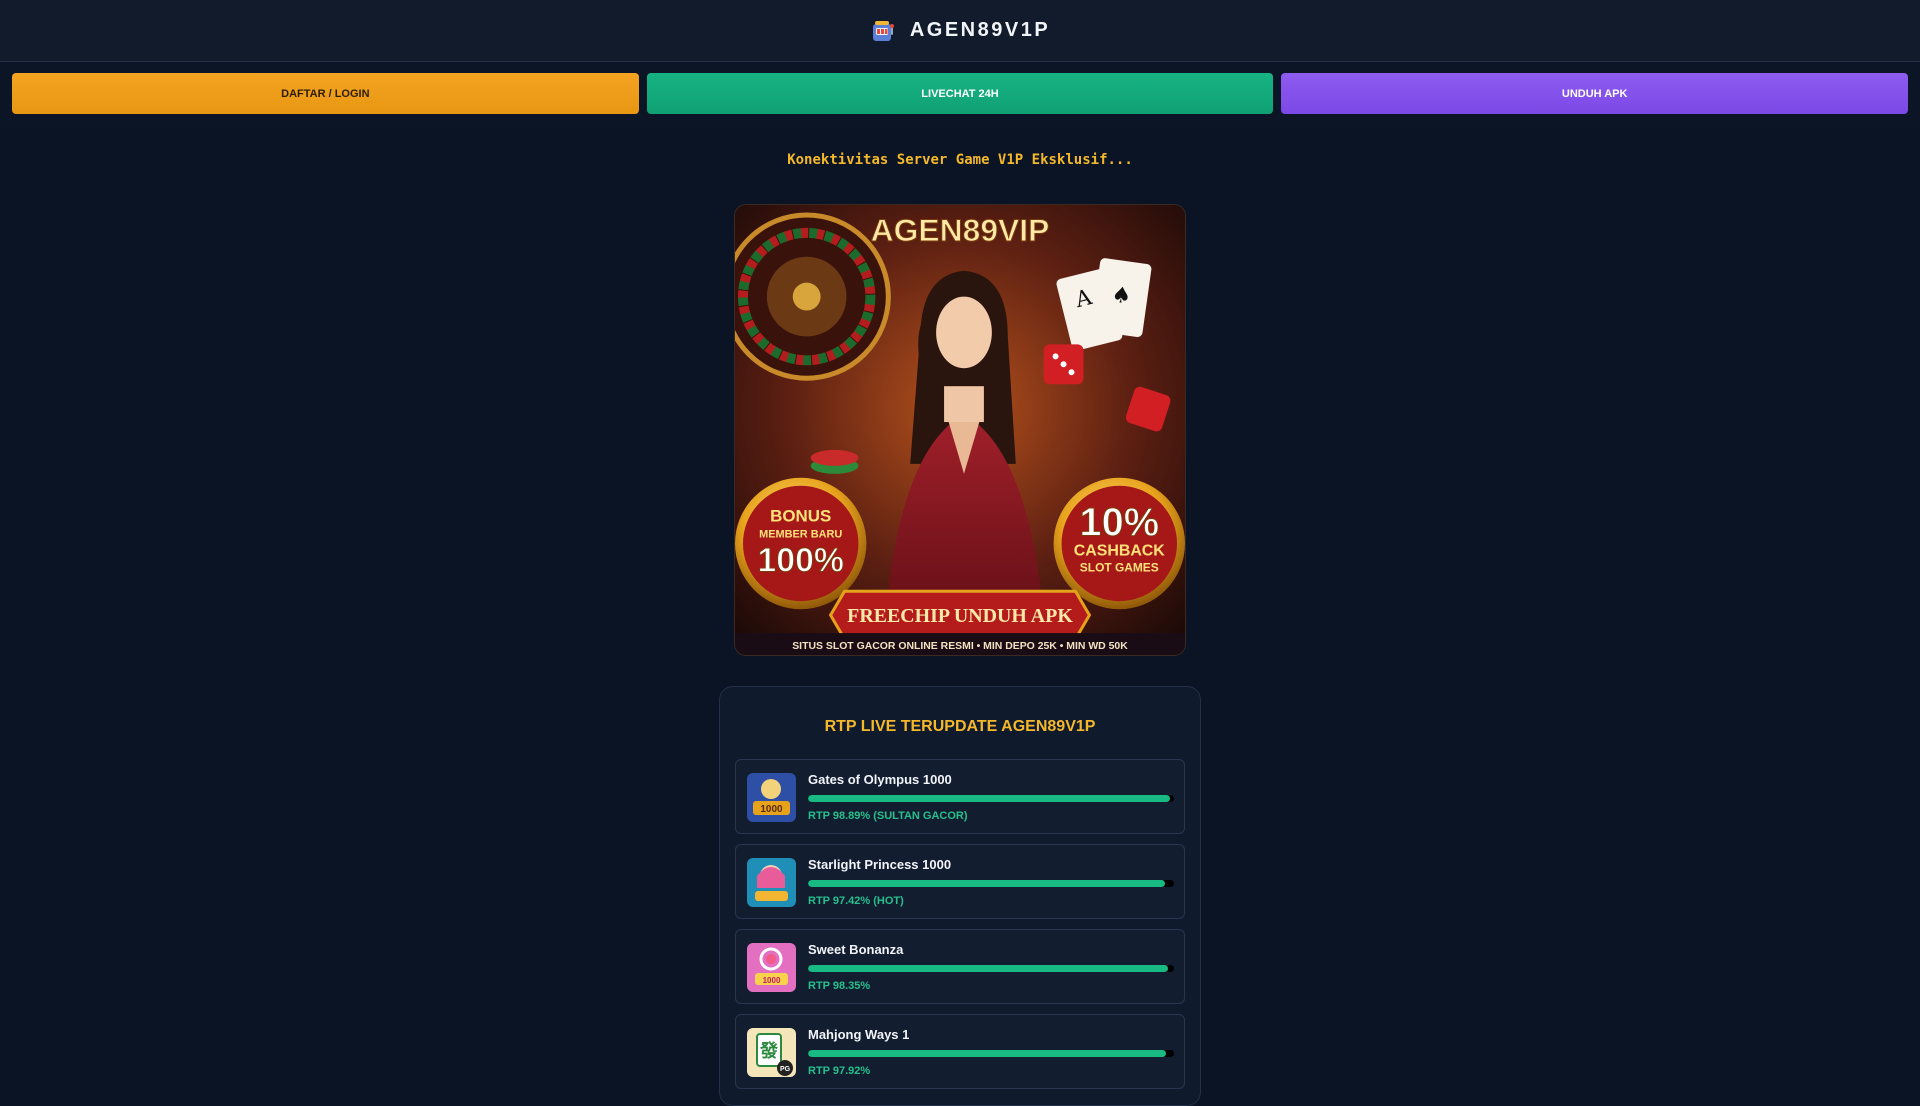 This screenshot has width=1920, height=1106. Describe the element at coordinates (960, 616) in the screenshot. I see `ribbon-text: FREECHIP UNDUH APK` at that location.